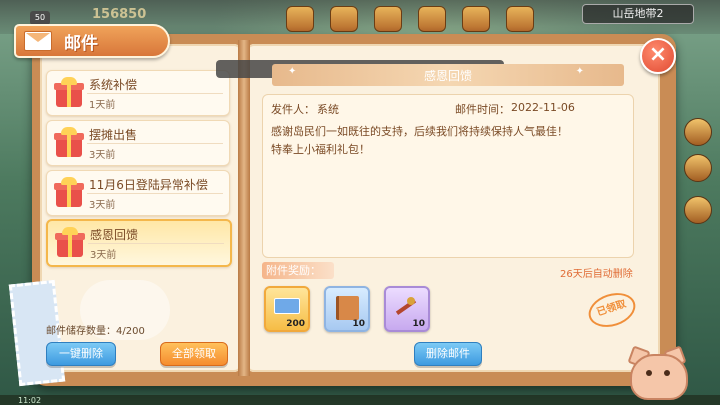 The height and width of the screenshot is (405, 720). Describe the element at coordinates (448, 354) in the screenshot. I see `delete-mail-button: 删除邮件` at that location.